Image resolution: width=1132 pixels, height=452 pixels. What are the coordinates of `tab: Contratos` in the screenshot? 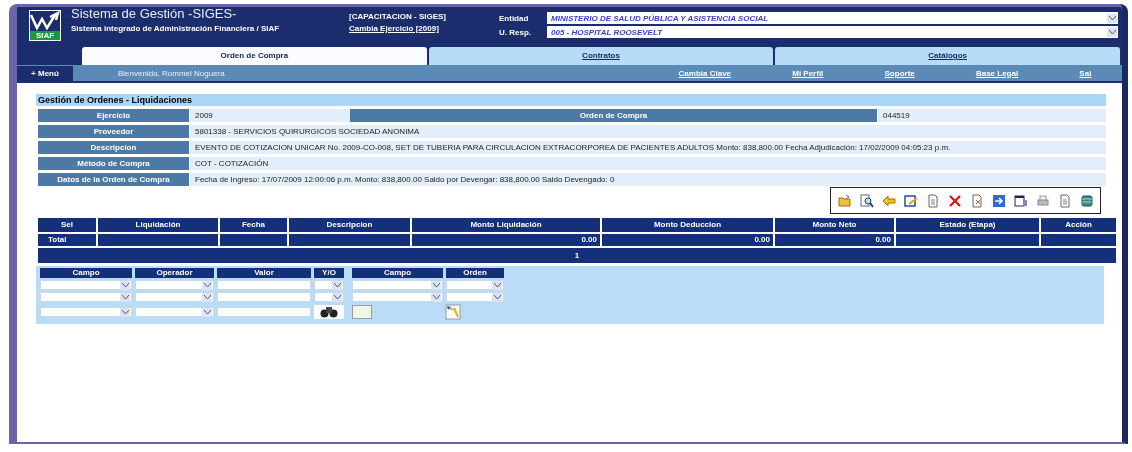 It's located at (601, 56).